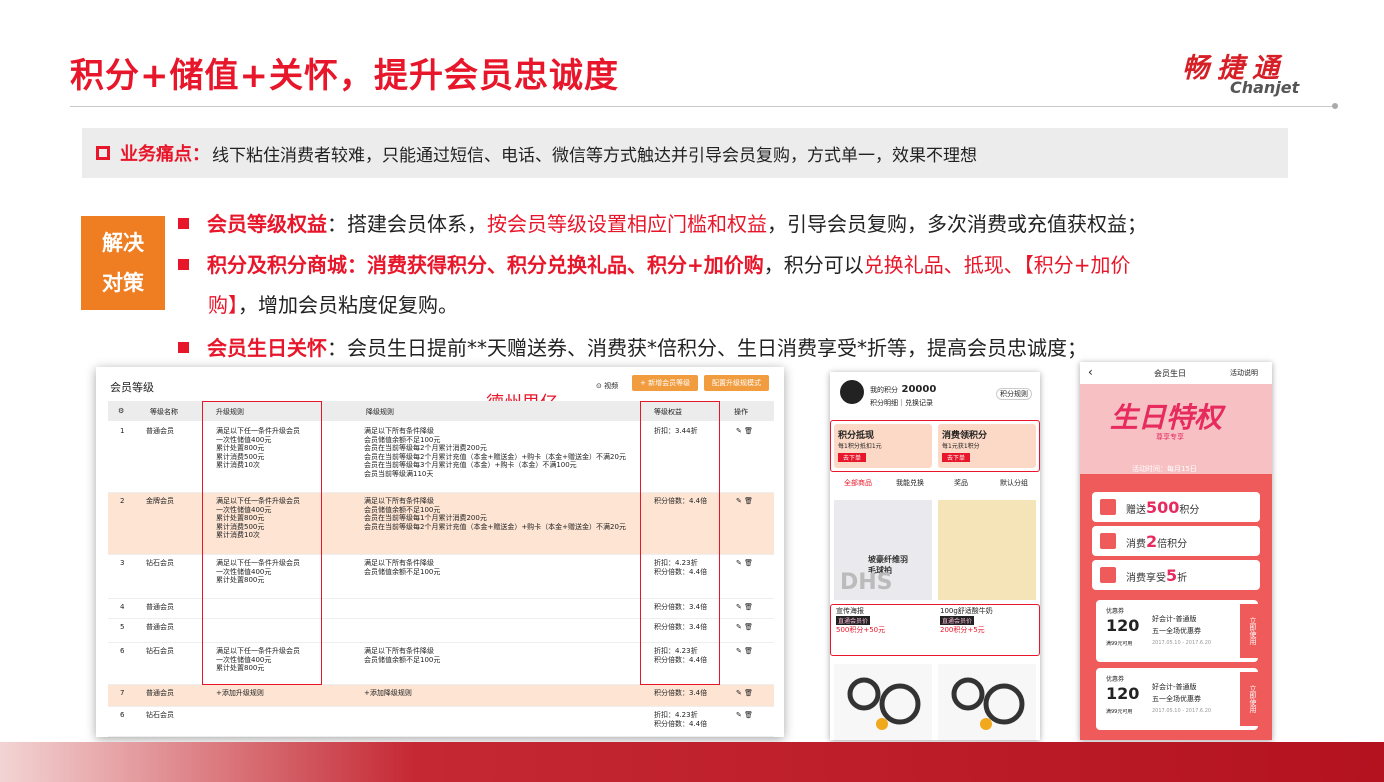 This screenshot has height=782, width=1384. What do you see at coordinates (884, 620) in the screenshot?
I see `product-card-1: 宣传海报 直通会员价 500积分+50元` at bounding box center [884, 620].